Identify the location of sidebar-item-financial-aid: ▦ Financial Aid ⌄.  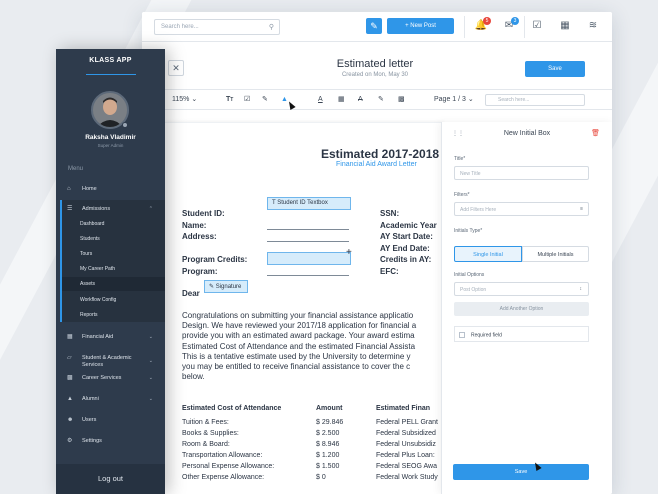
(110, 337).